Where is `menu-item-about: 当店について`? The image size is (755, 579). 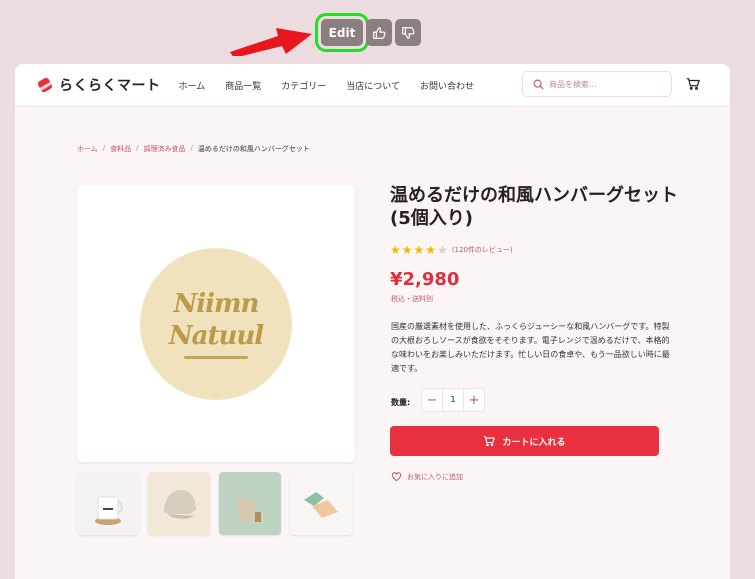 menu-item-about: 当店について is located at coordinates (373, 85).